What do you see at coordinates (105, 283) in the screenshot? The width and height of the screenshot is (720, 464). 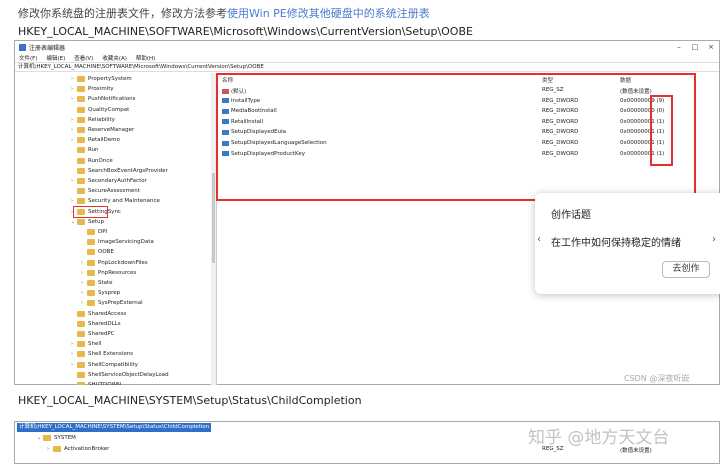 I see `tree-item-label: State` at bounding box center [105, 283].